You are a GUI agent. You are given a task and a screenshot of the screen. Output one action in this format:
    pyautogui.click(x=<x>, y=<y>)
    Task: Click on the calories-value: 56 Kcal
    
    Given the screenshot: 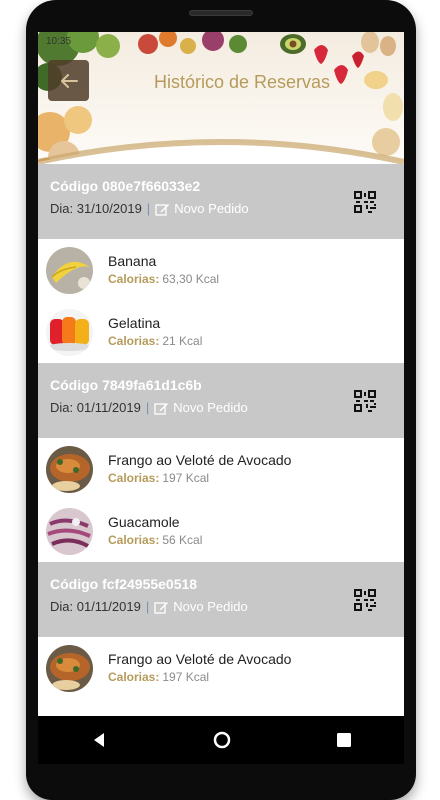 What is the action you would take?
    pyautogui.click(x=182, y=540)
    